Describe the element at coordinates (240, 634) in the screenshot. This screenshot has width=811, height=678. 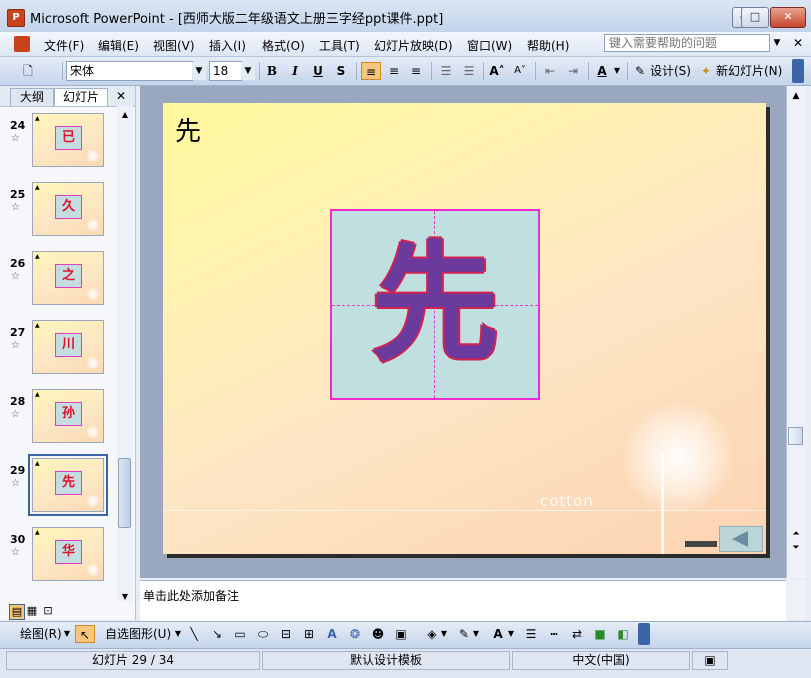
I see `rectangle-tool-icon: ▭` at that location.